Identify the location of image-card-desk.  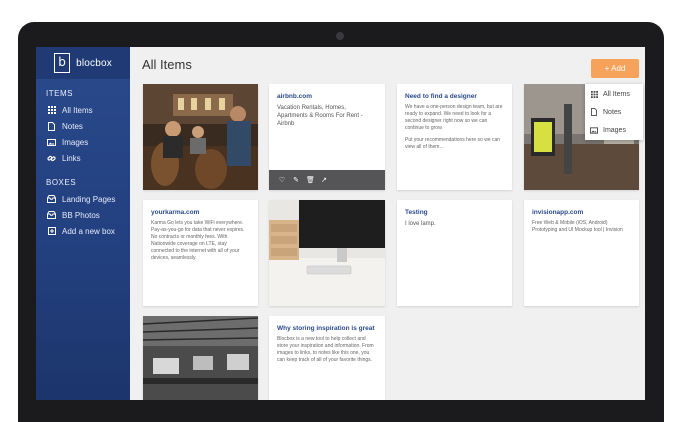
(327, 253).